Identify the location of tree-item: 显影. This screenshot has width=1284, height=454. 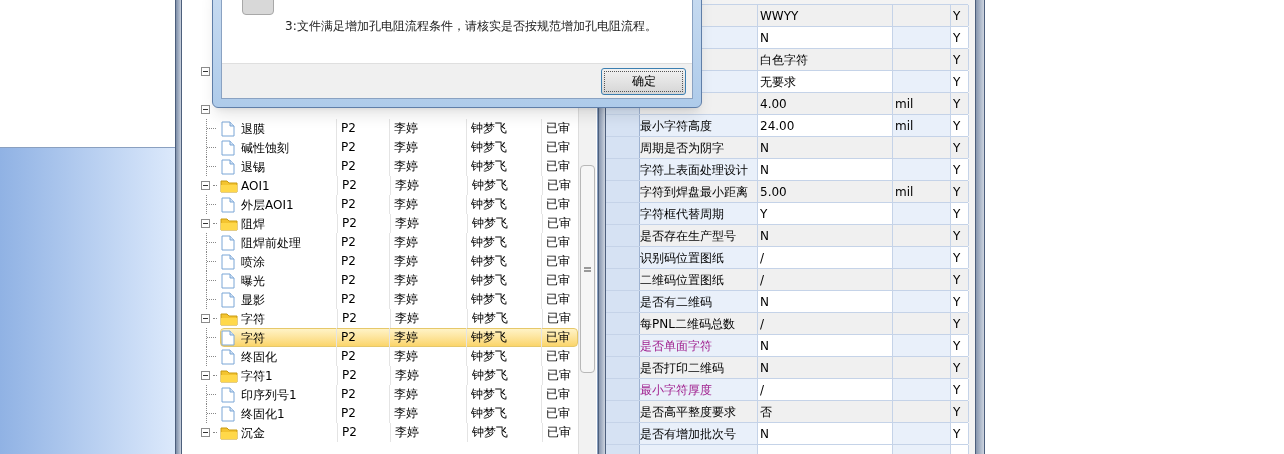
(253, 299).